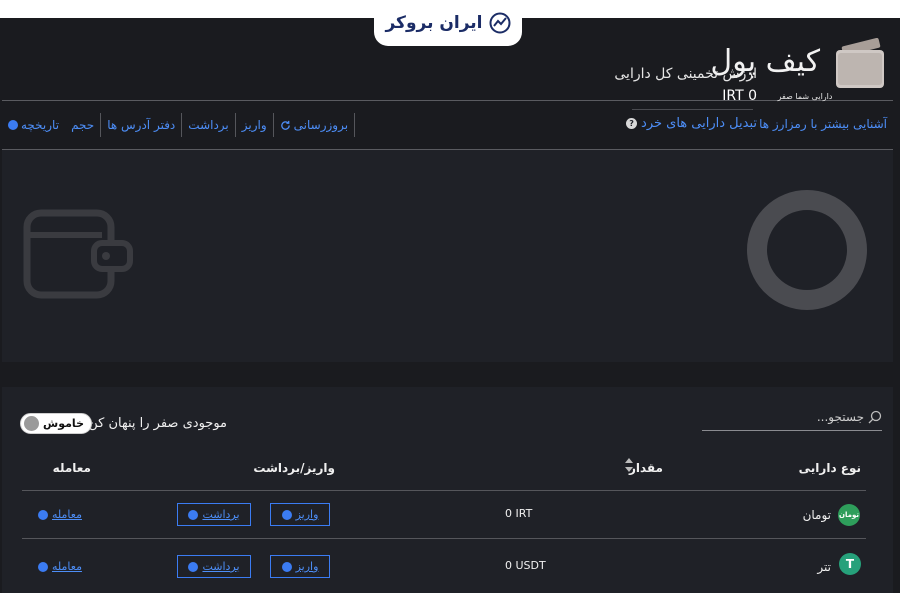 The image size is (900, 593). I want to click on column-deposit-withdraw: واریز/برداشت, so click(294, 468).